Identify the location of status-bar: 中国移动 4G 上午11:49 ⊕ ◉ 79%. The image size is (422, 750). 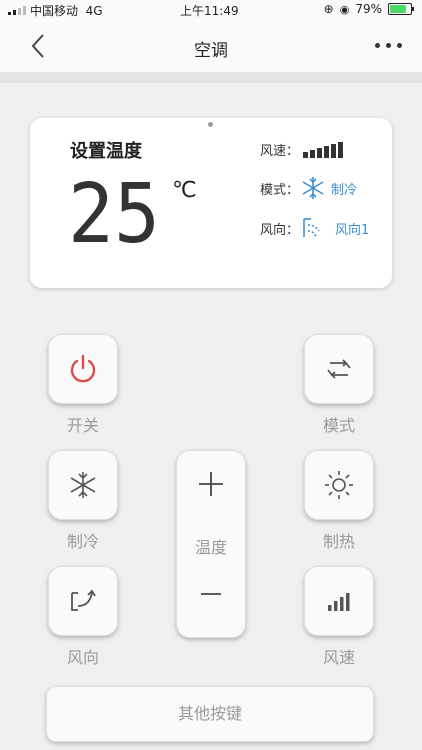
(211, 10).